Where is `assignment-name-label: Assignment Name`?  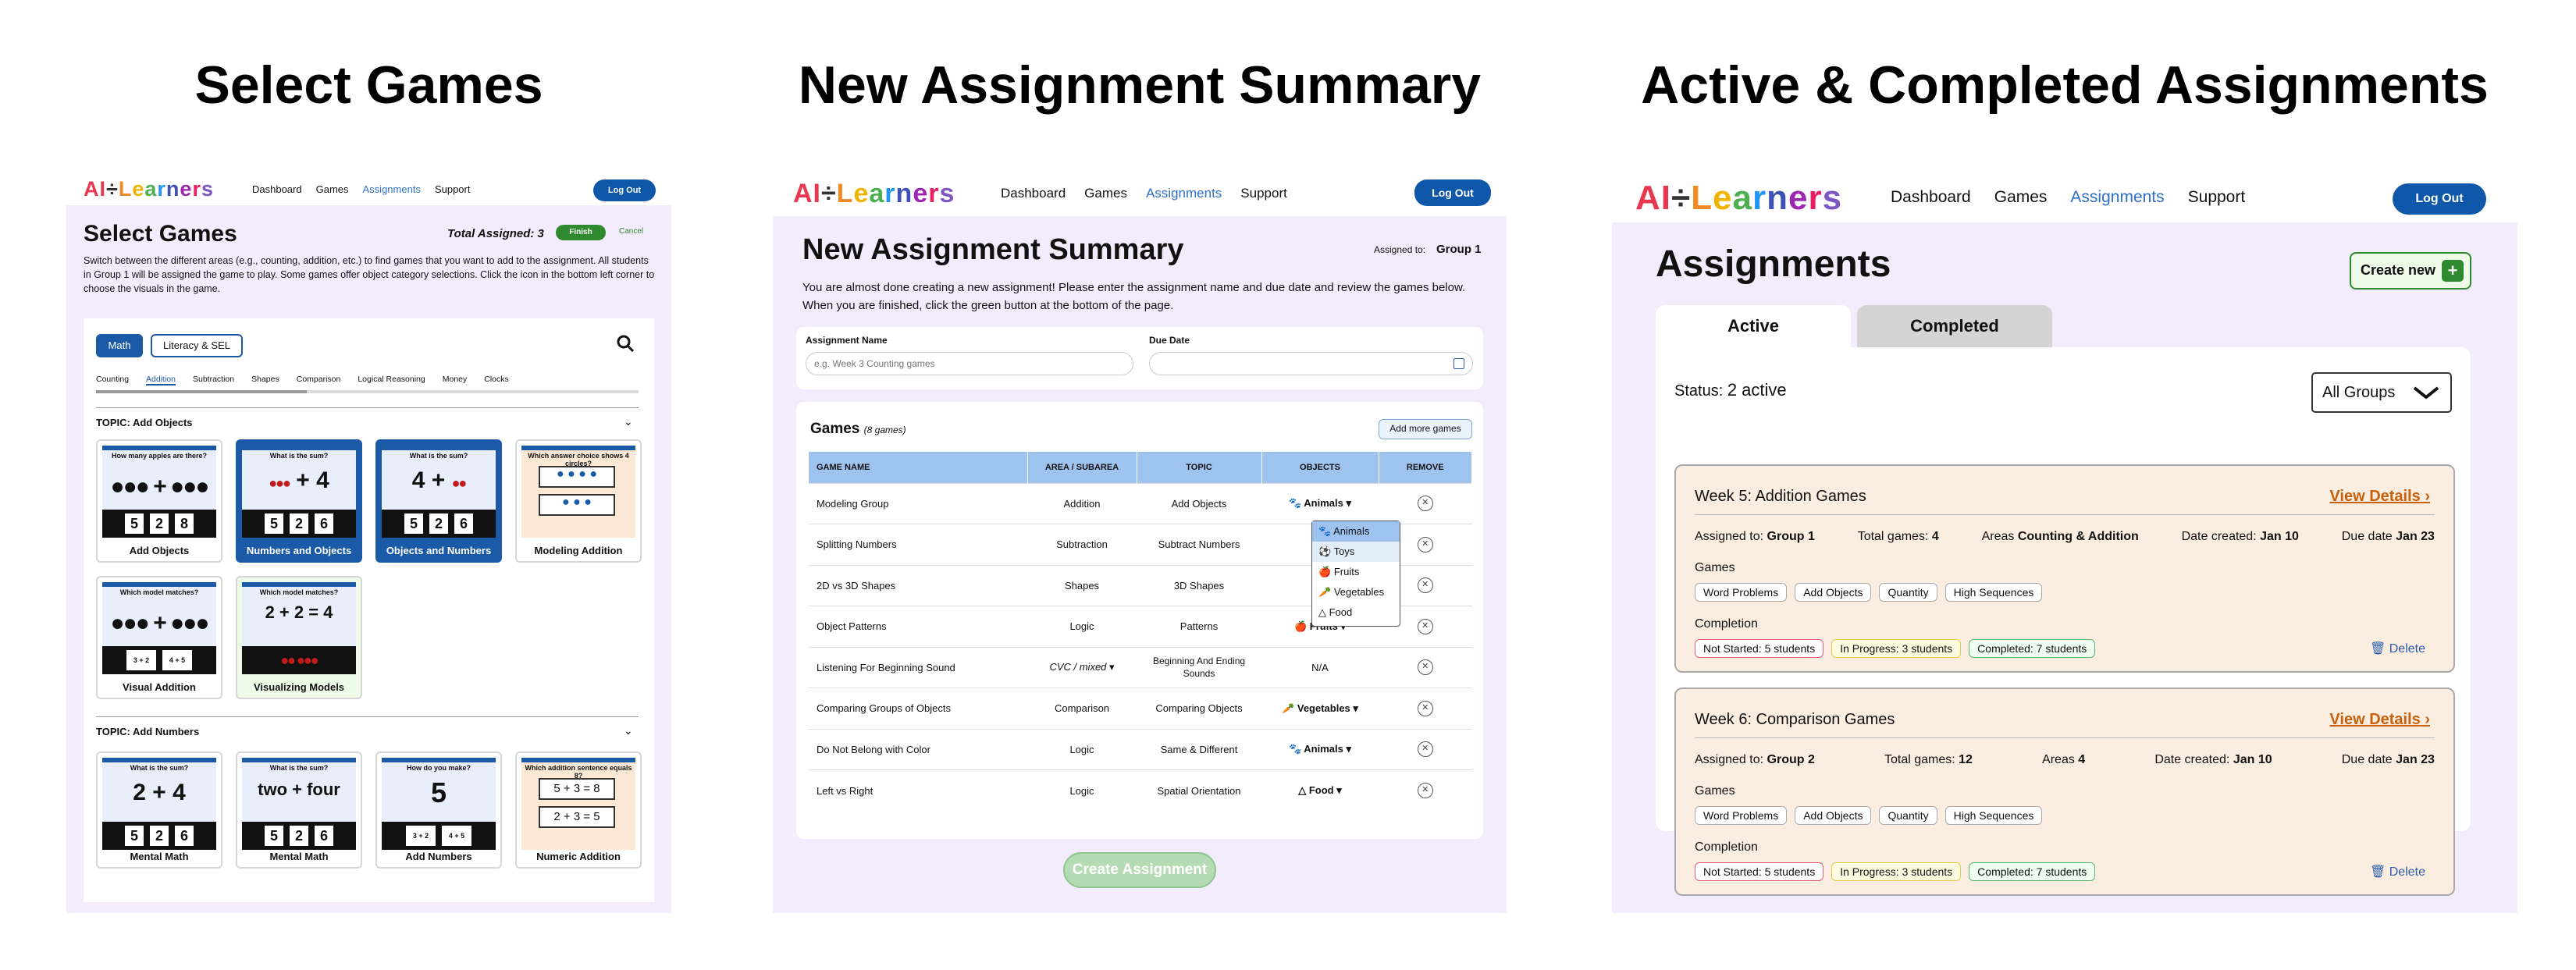
assignment-name-label: Assignment Name is located at coordinates (847, 341).